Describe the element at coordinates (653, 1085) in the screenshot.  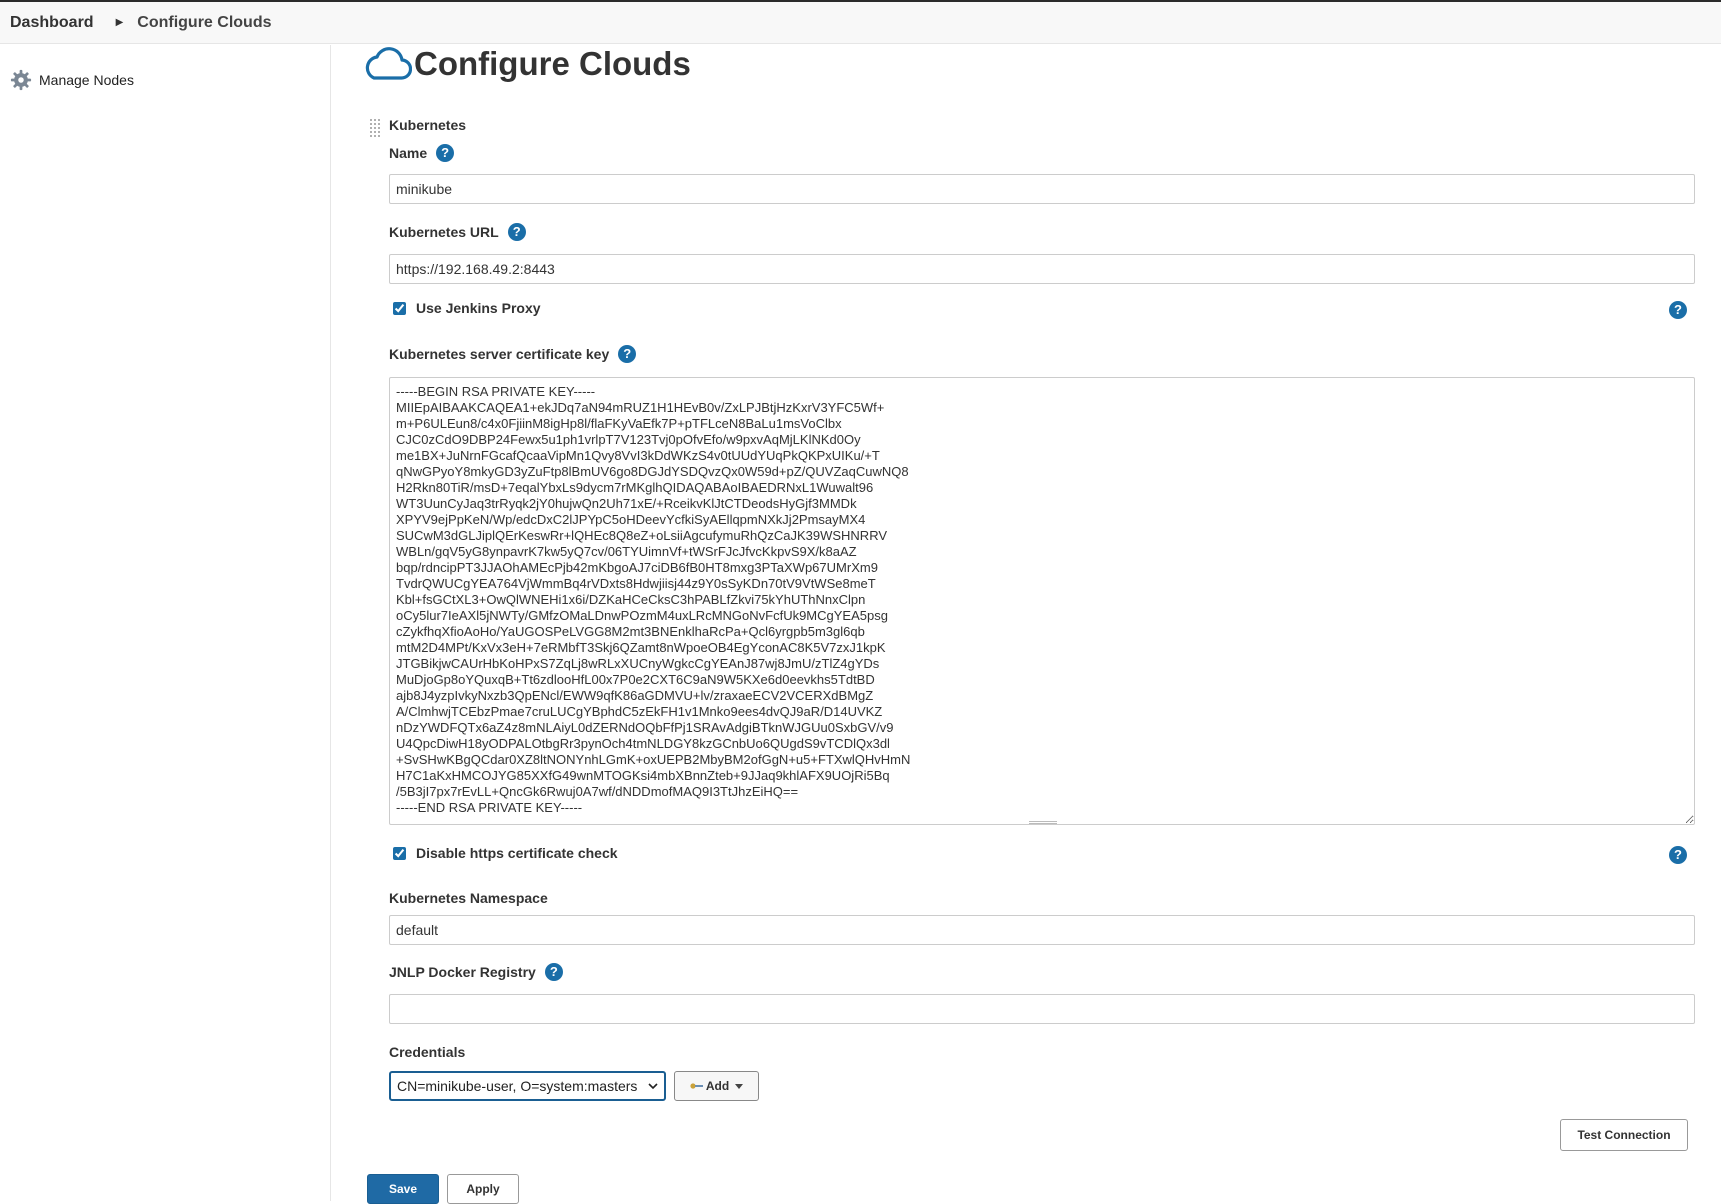
I see `chevron-down-icon` at that location.